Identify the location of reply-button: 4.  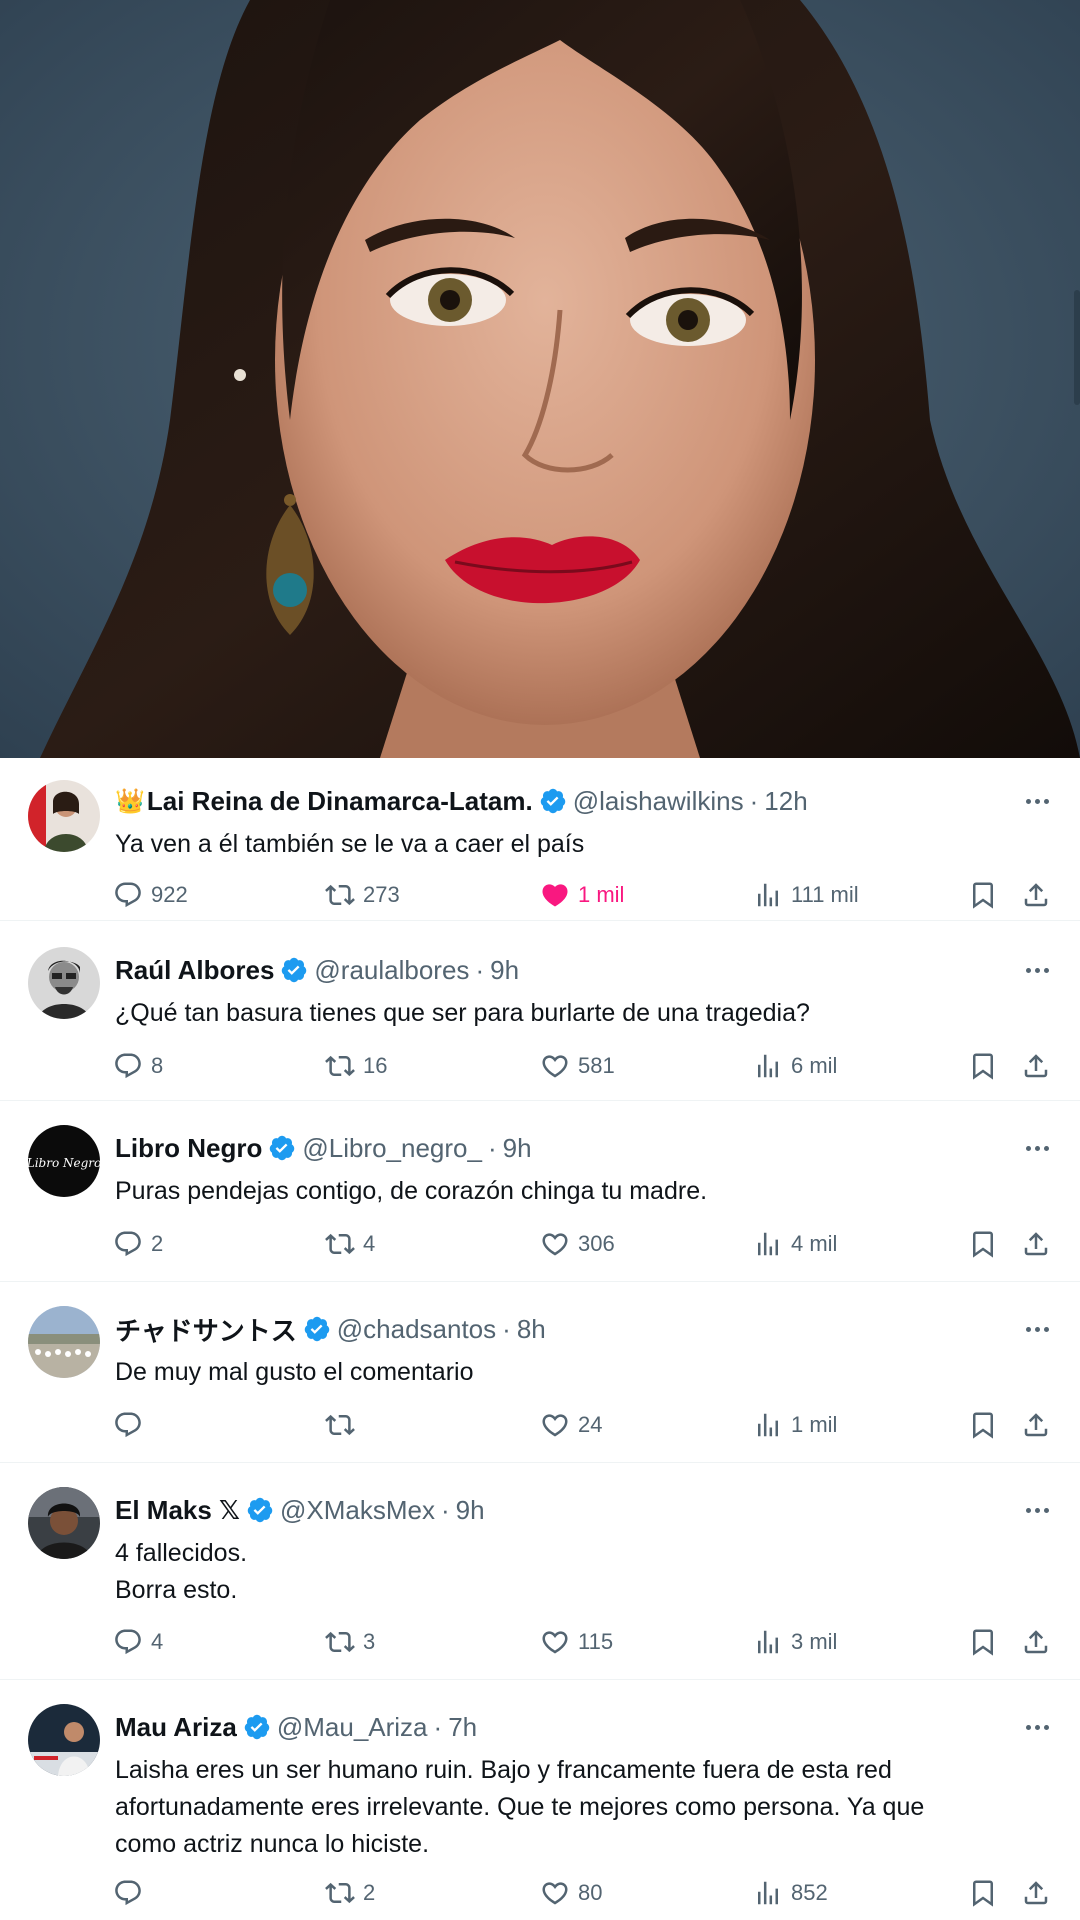
(138, 1642).